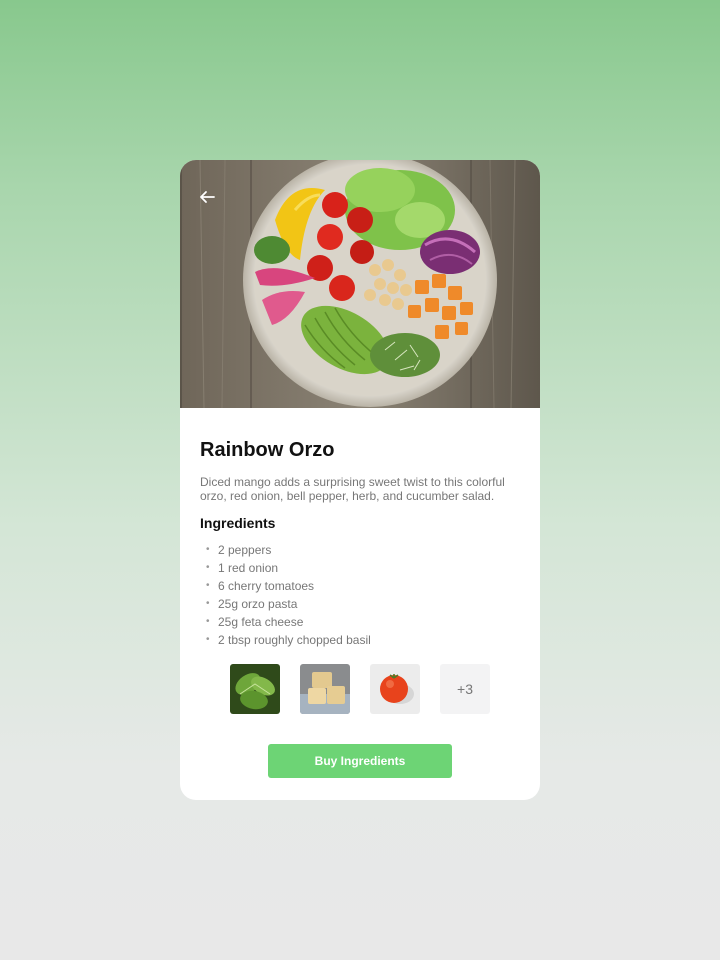  What do you see at coordinates (360, 622) in the screenshot?
I see `ingredient-item: • 25g feta cheese` at bounding box center [360, 622].